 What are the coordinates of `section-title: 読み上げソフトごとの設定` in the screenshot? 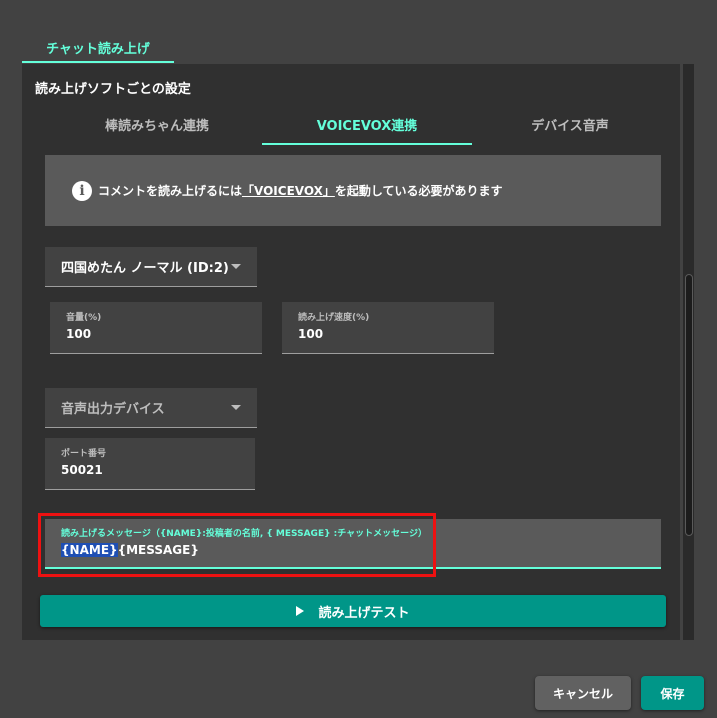 It's located at (113, 89).